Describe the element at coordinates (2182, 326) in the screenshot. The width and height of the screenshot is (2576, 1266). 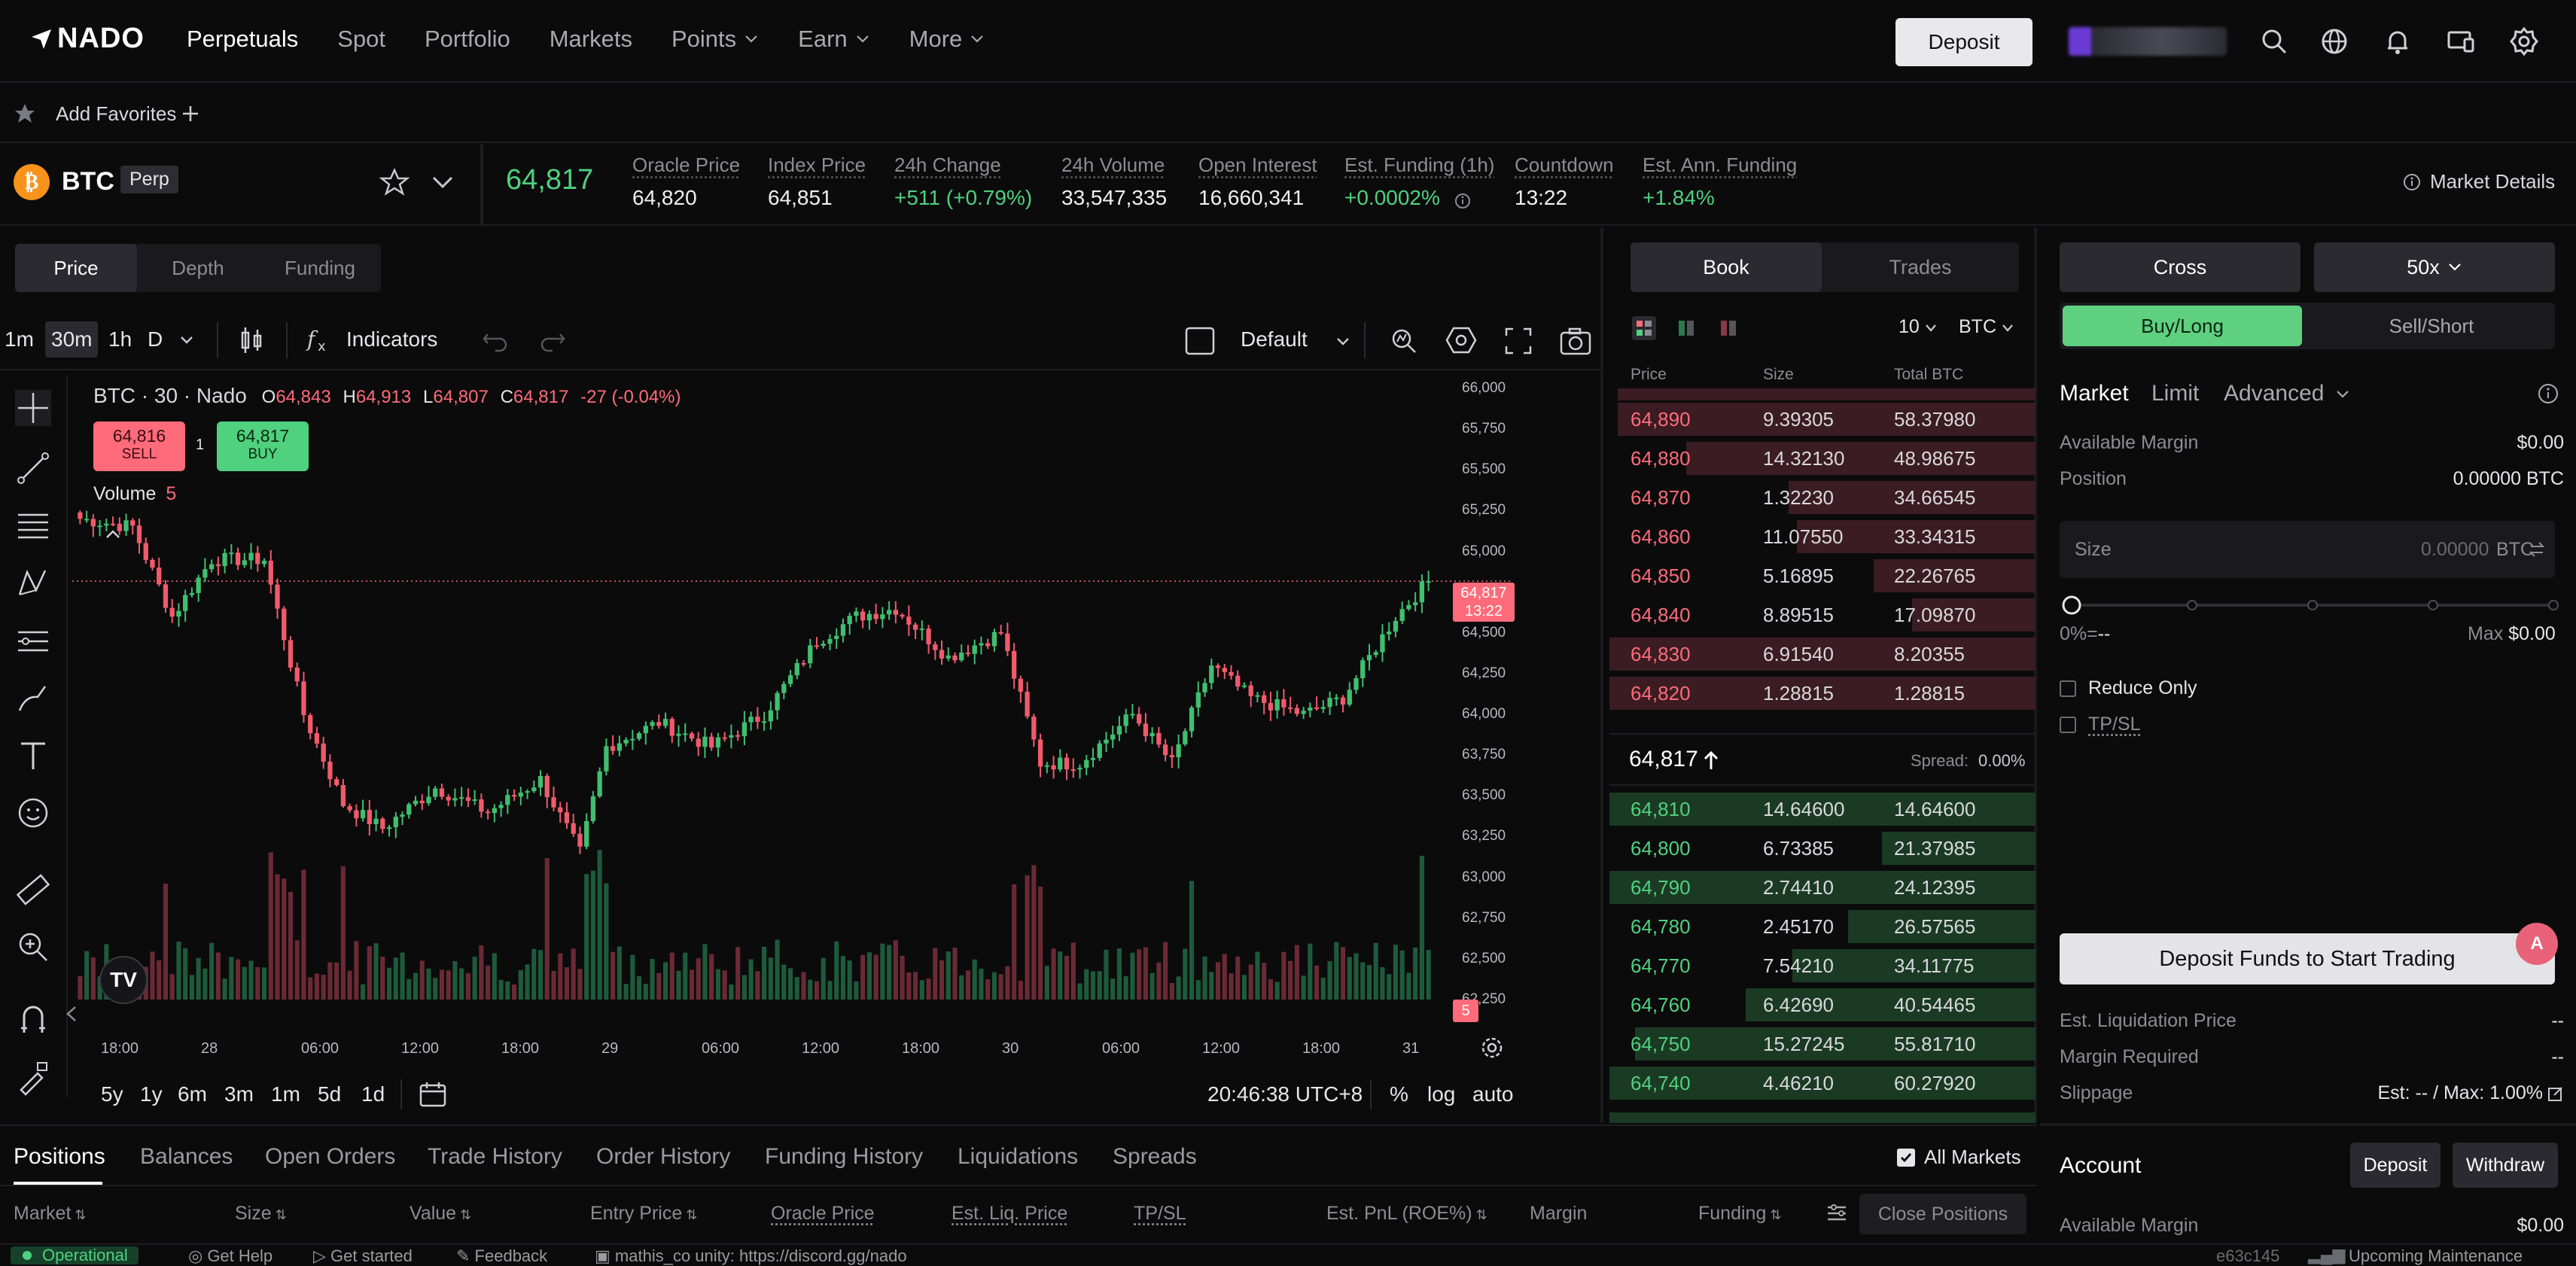
I see `buy-long-button: Buy/Long` at that location.